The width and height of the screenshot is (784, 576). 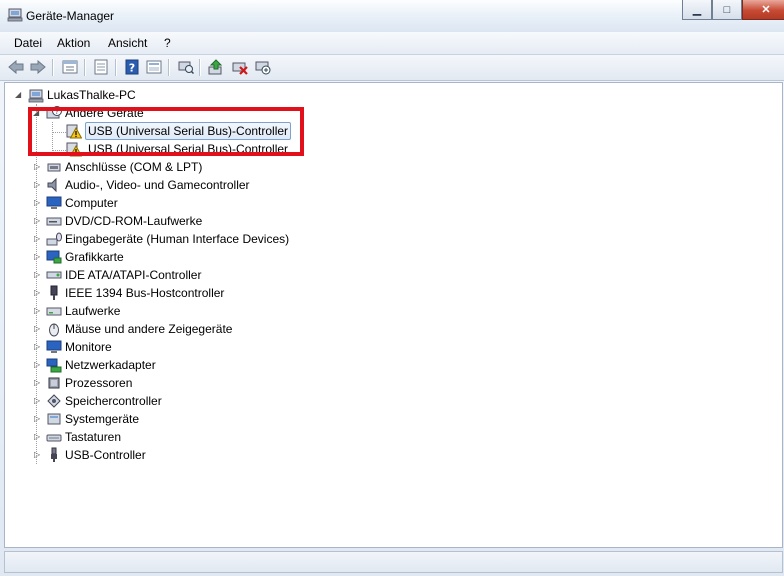 I want to click on scan-hardware-button, so click(x=186, y=67).